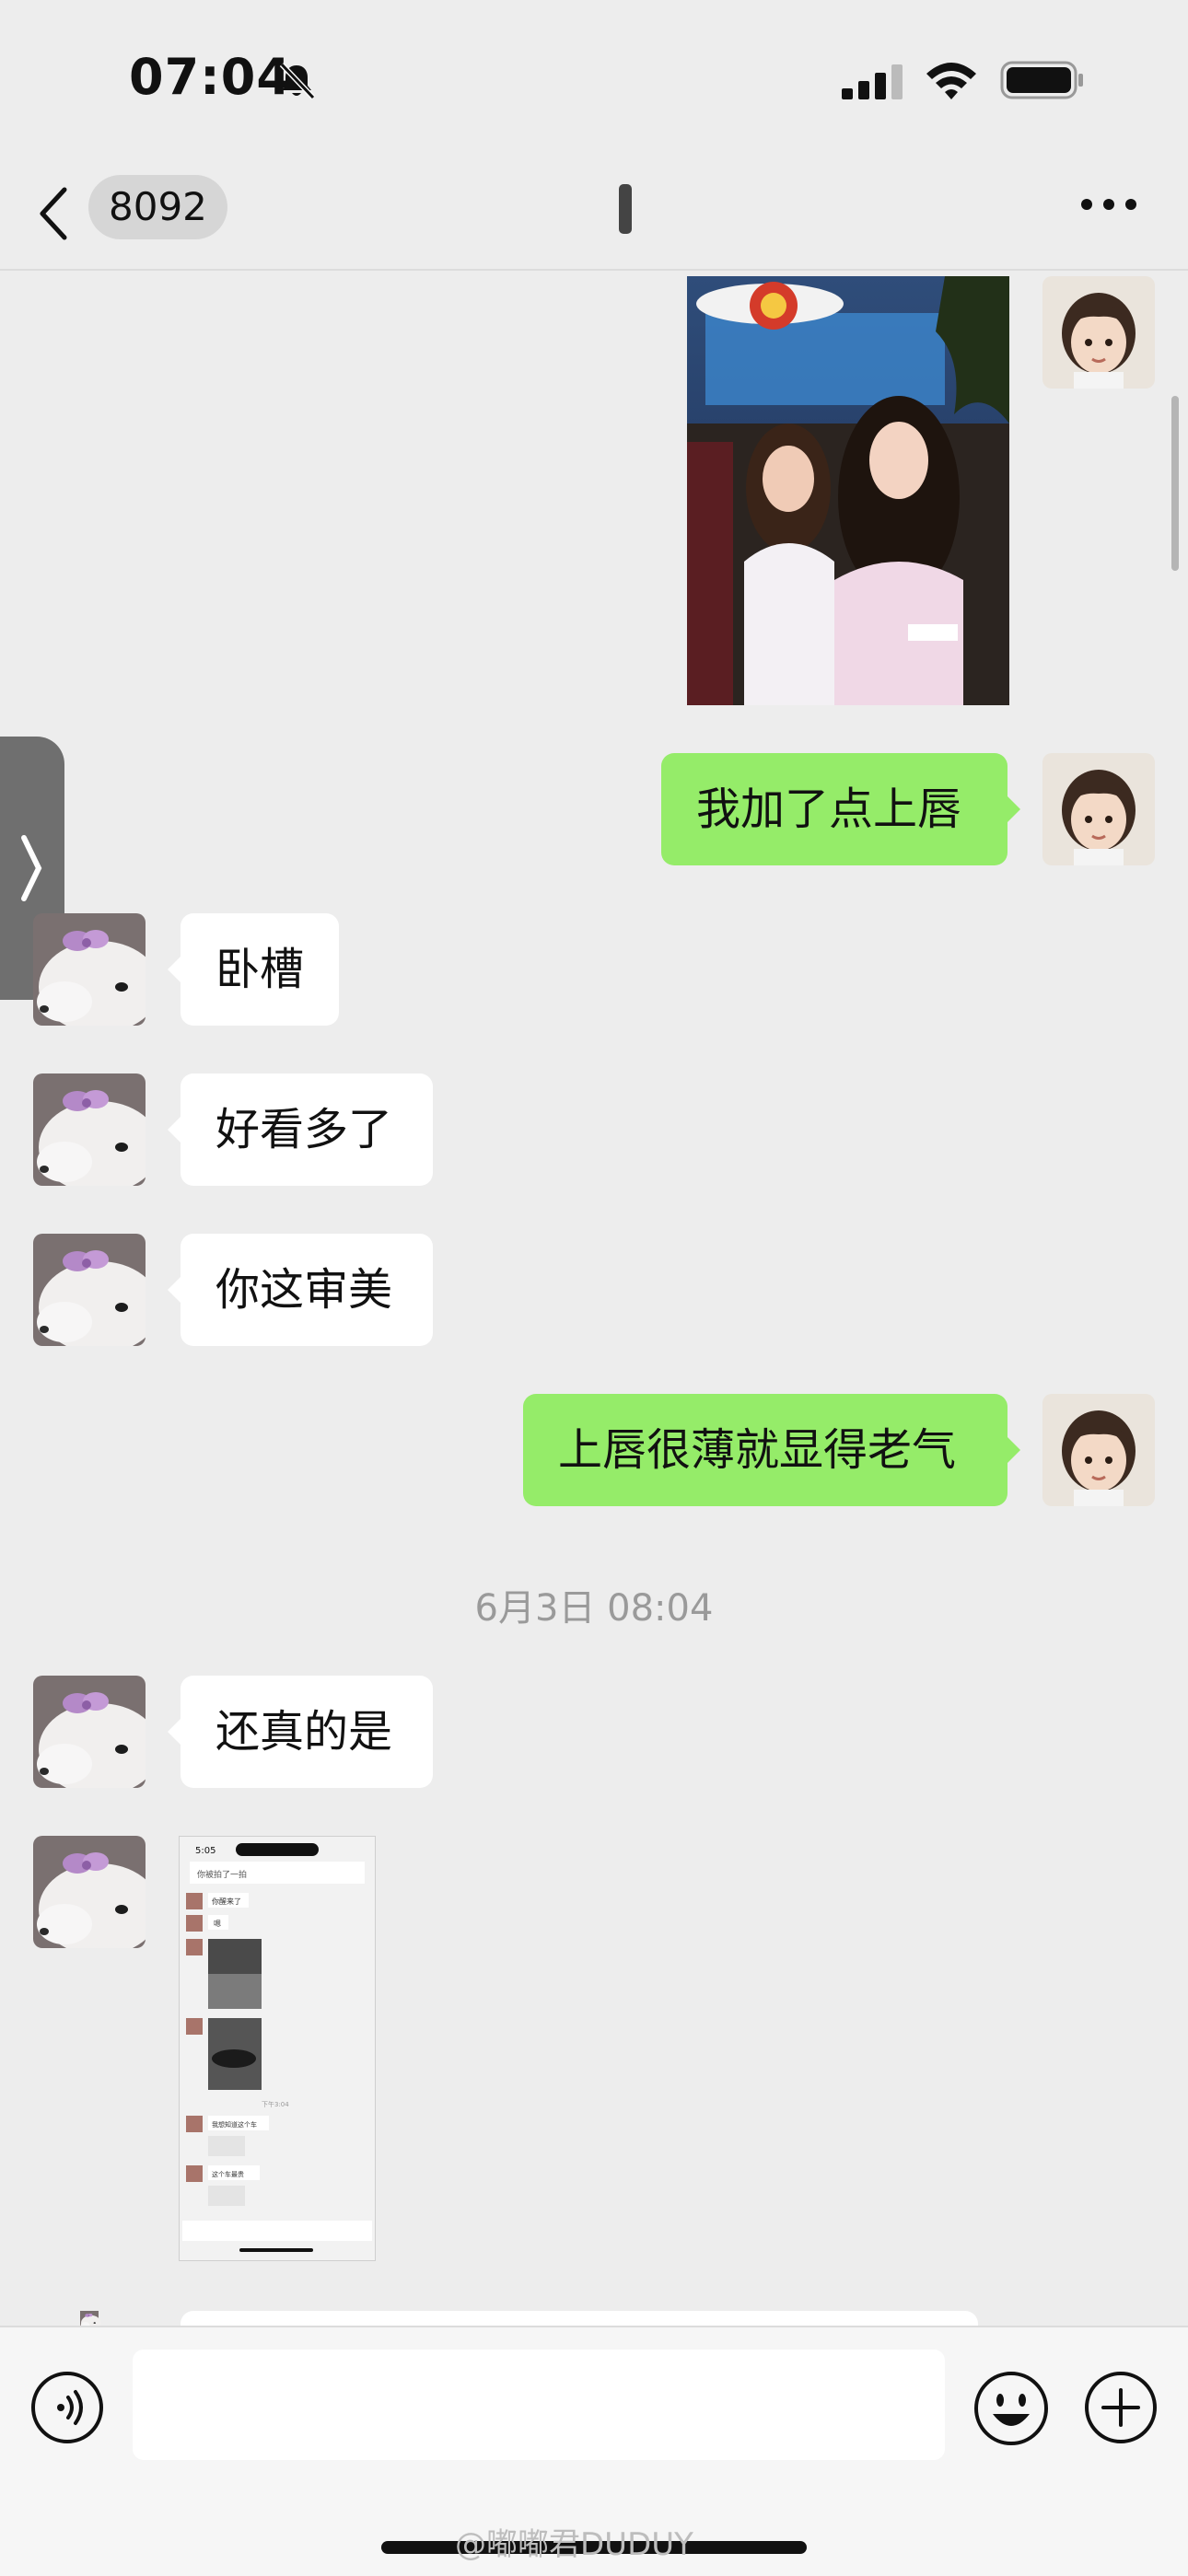 The image size is (1188, 2576). What do you see at coordinates (210, 77) in the screenshot?
I see `status-time: 07:04` at bounding box center [210, 77].